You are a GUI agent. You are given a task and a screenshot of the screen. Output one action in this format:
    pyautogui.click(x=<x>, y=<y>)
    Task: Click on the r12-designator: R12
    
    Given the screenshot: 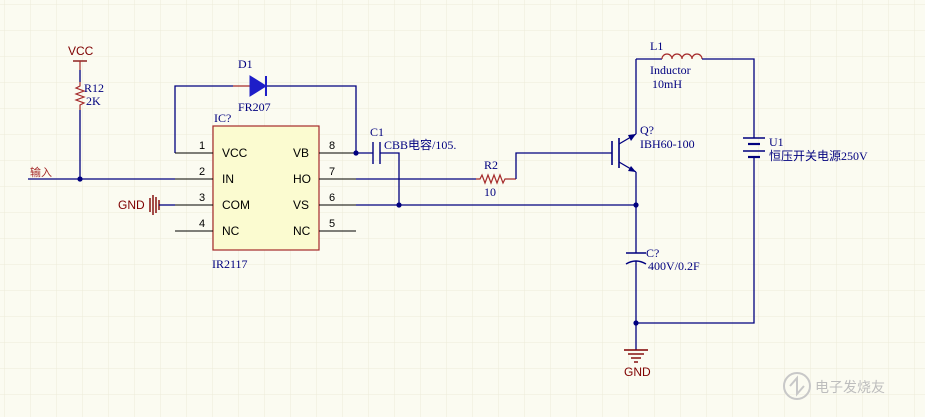 What is the action you would take?
    pyautogui.click(x=94, y=88)
    